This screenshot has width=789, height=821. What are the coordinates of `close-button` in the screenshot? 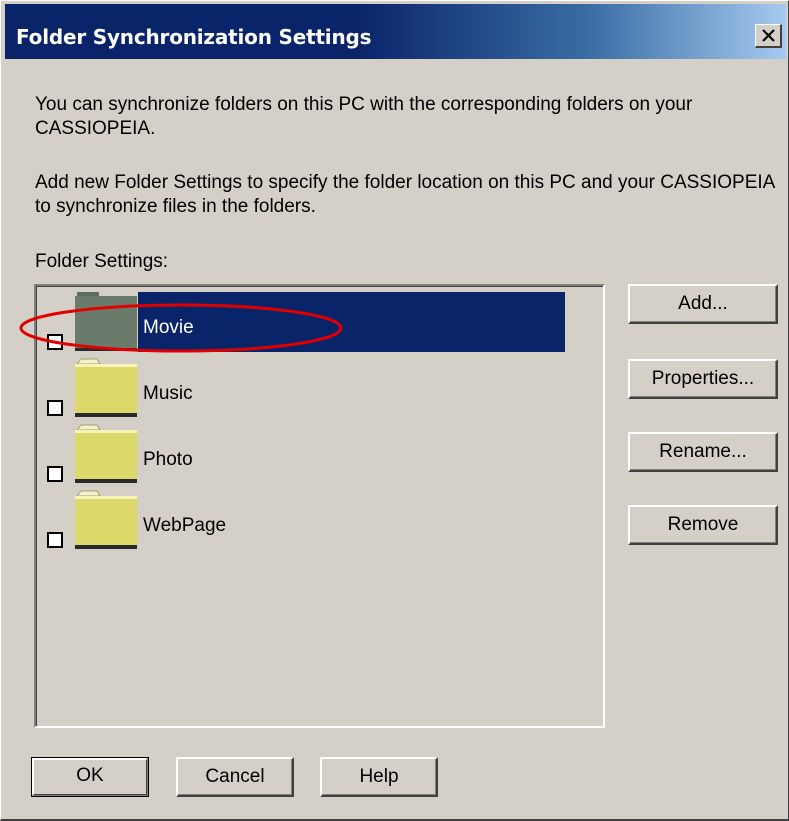 It's located at (768, 36).